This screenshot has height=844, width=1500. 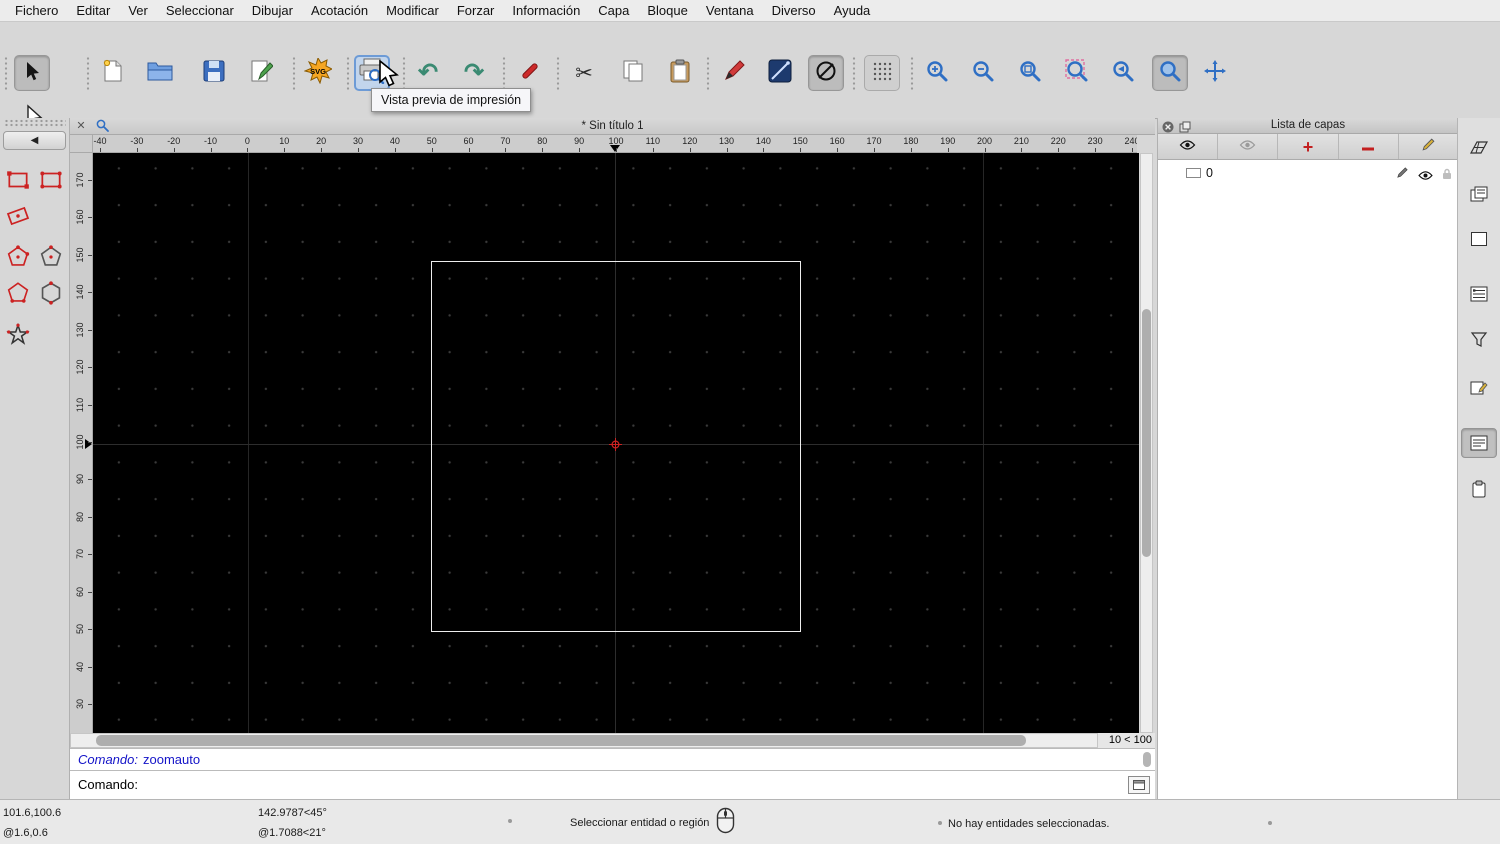 I want to click on cut-button: ✂, so click(x=584, y=73).